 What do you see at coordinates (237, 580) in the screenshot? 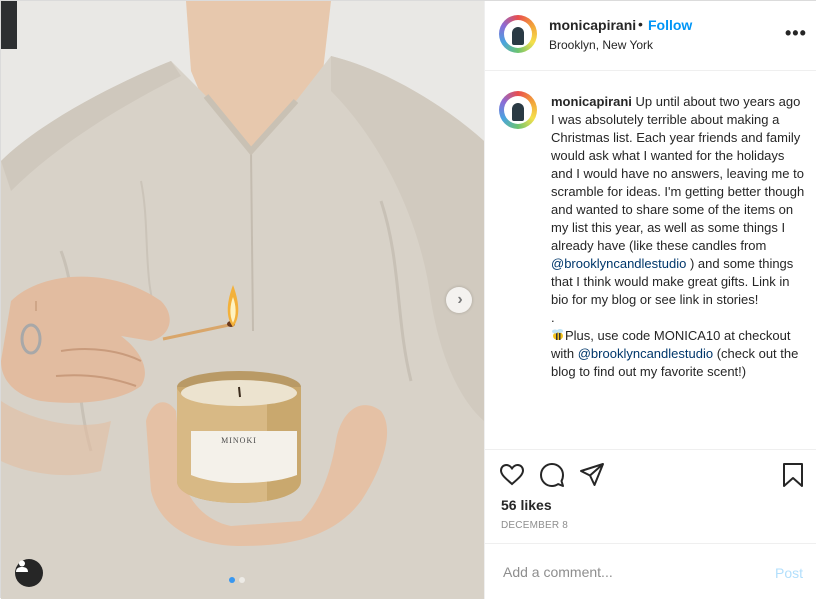
I see `carousel-indicator` at bounding box center [237, 580].